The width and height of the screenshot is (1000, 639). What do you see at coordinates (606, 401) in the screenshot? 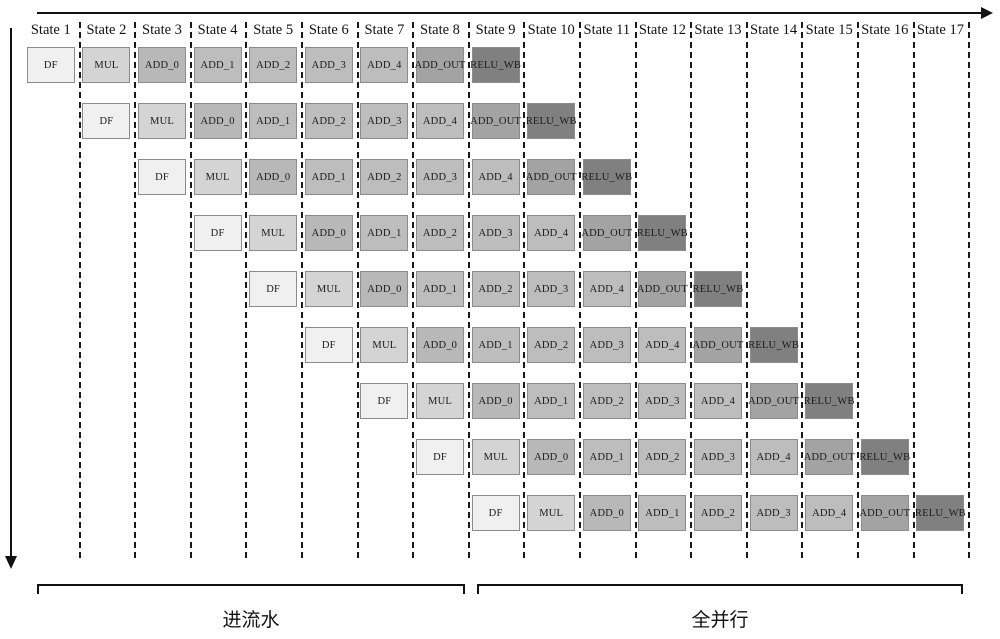
I see `pipeline-cell-row7-add_2: ADD_2` at bounding box center [606, 401].